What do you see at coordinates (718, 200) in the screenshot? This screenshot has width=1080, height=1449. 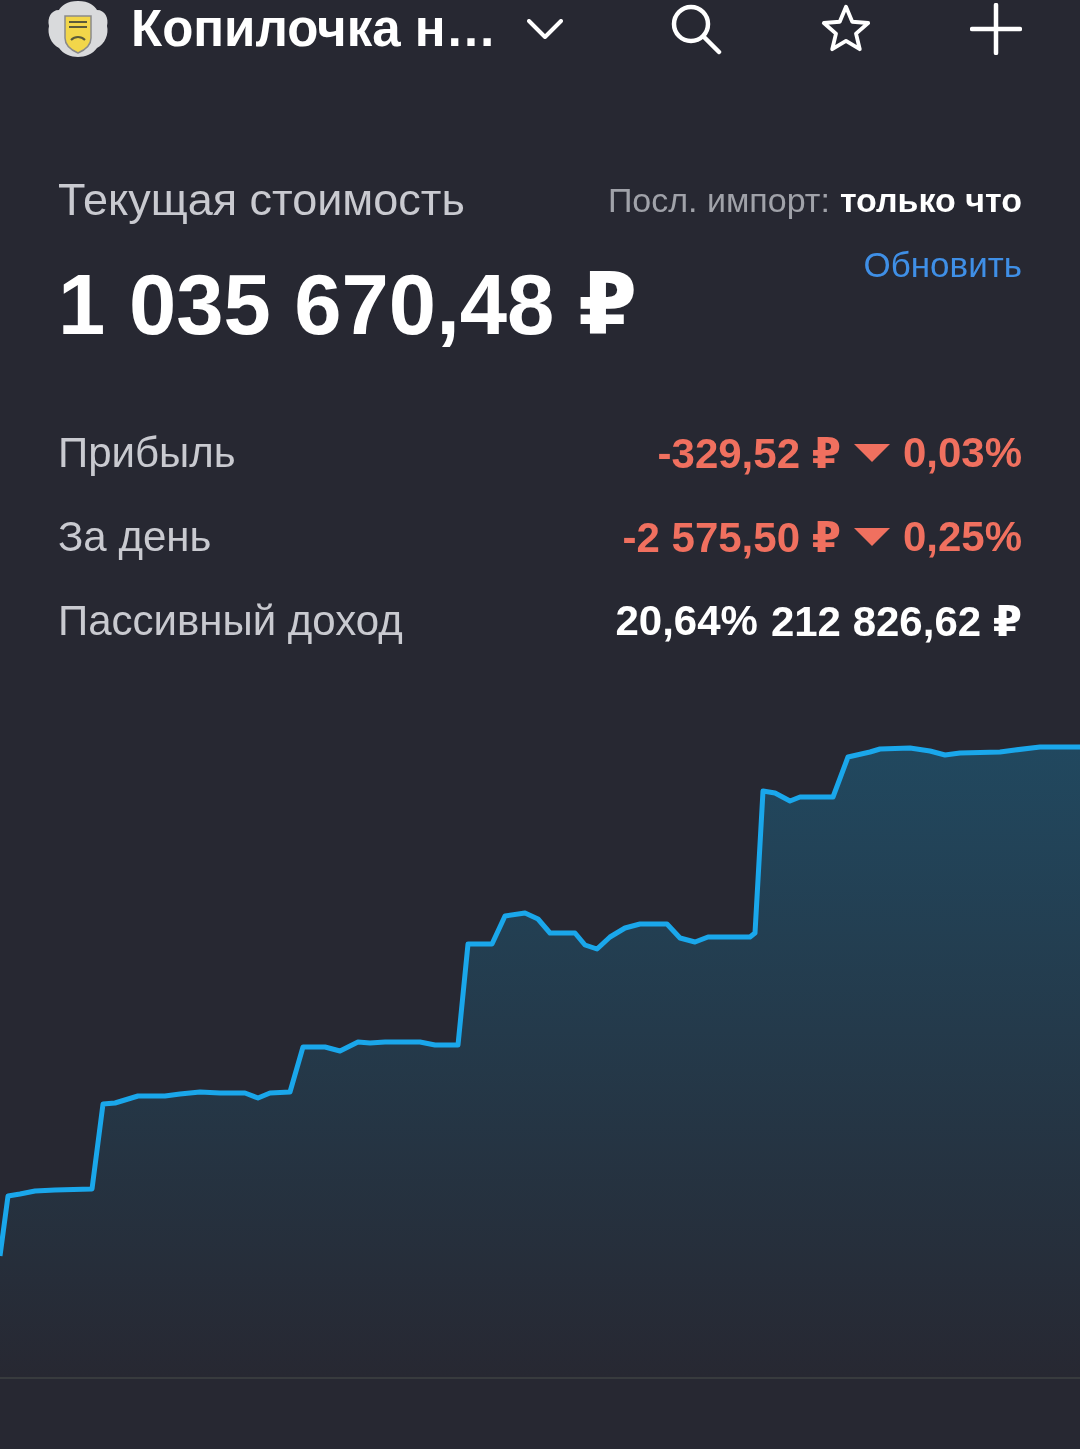 I see `import-label: Посл. импорт:` at bounding box center [718, 200].